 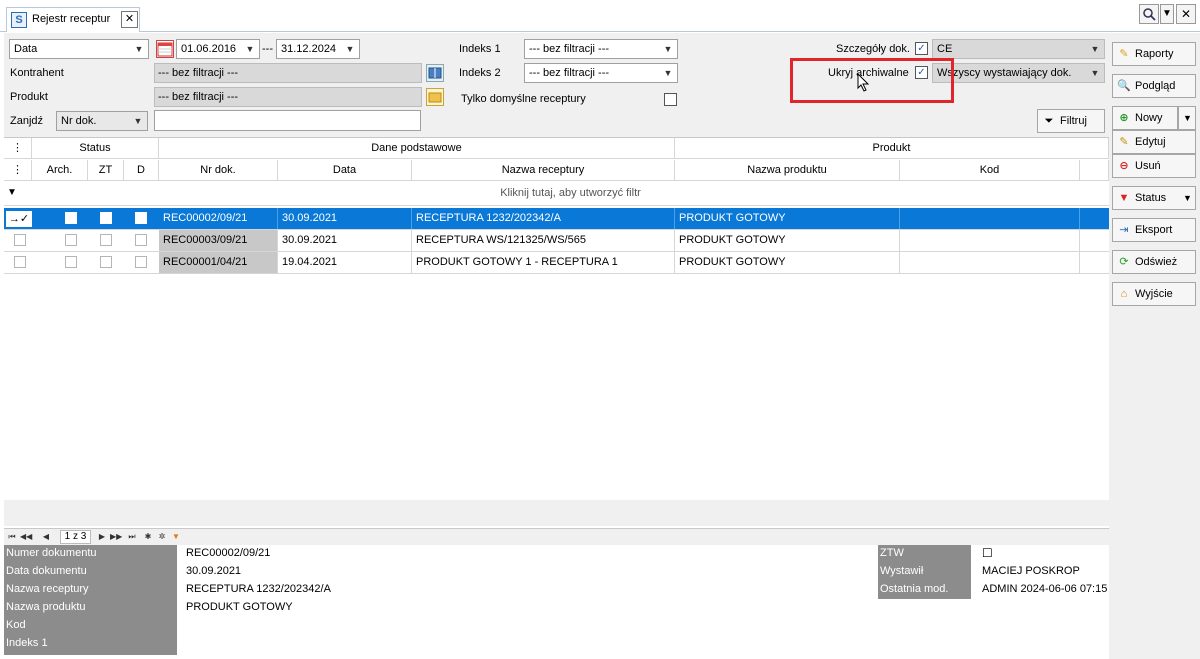 I want to click on indeks2-value: --- bez filtracji ---, so click(x=569, y=73).